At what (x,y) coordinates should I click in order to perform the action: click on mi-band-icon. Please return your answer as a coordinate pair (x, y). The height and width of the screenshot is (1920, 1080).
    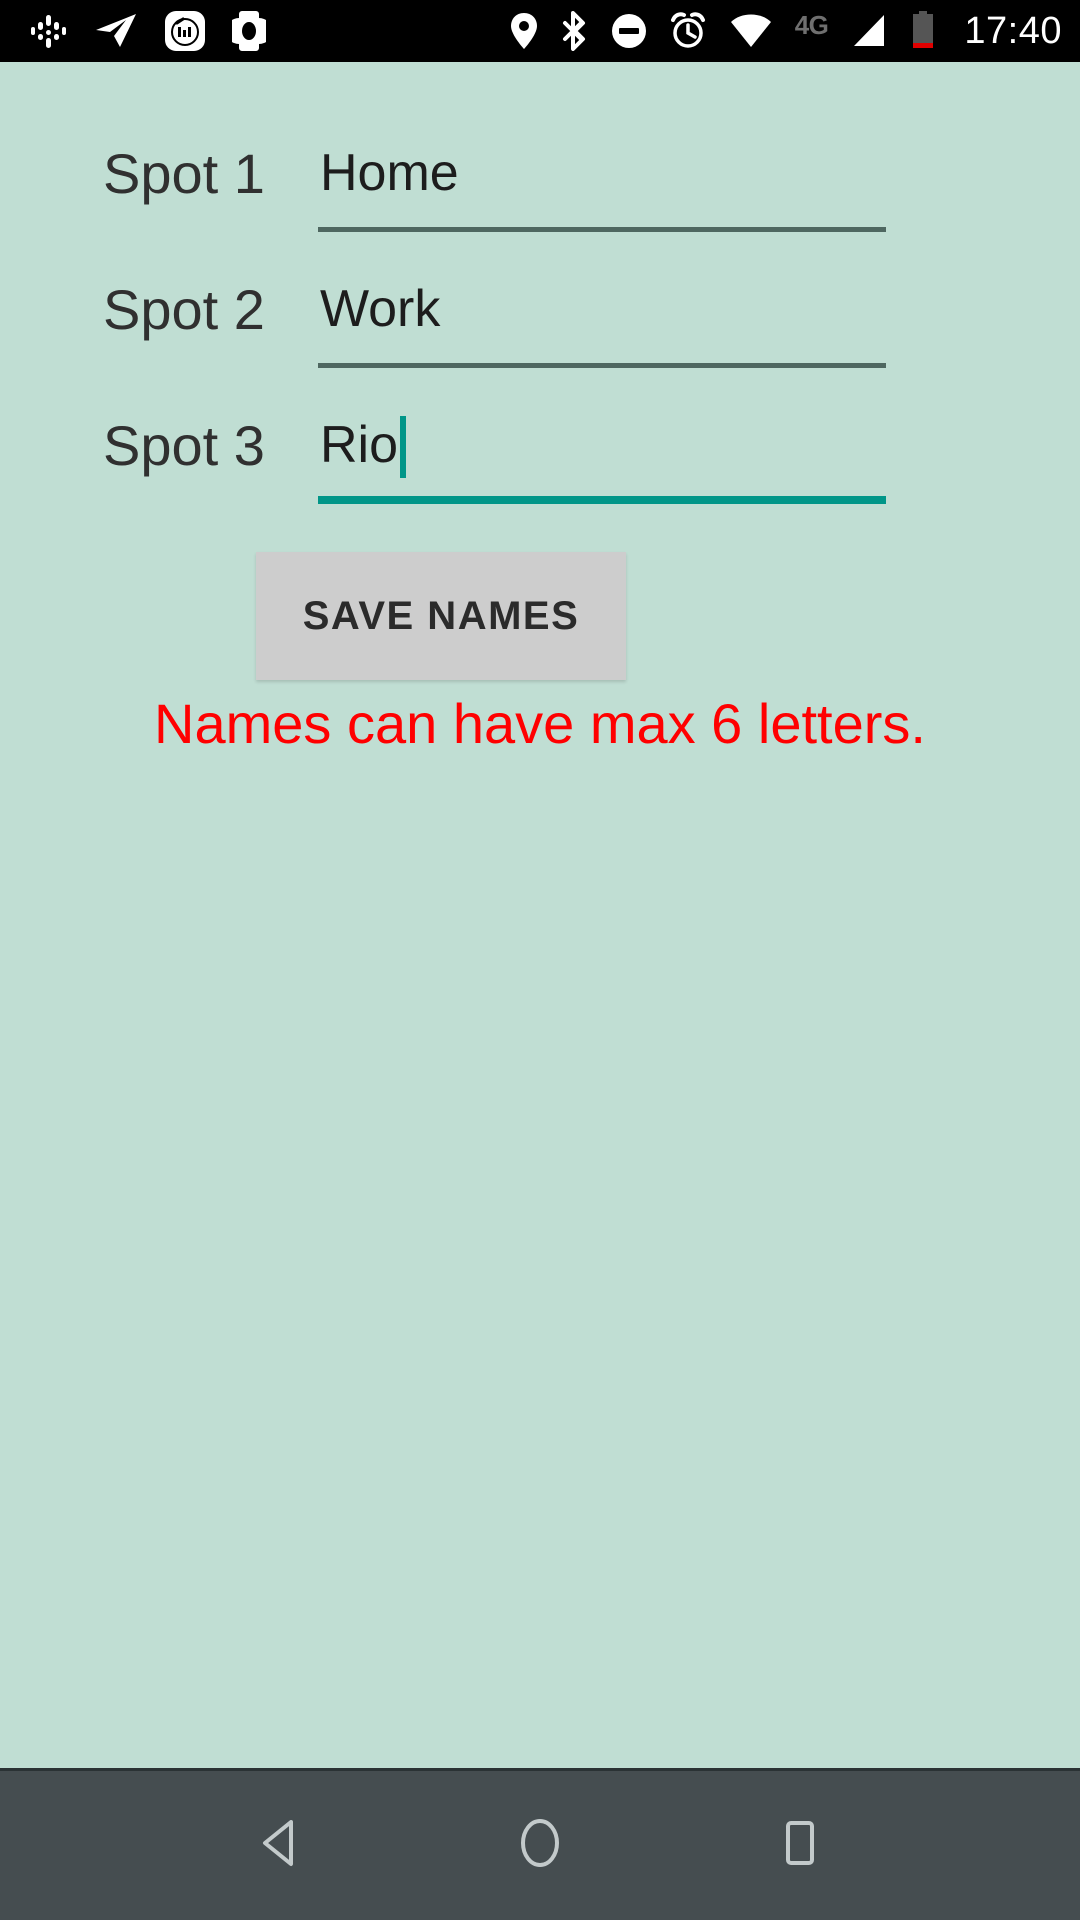
    Looking at the image, I should click on (249, 31).